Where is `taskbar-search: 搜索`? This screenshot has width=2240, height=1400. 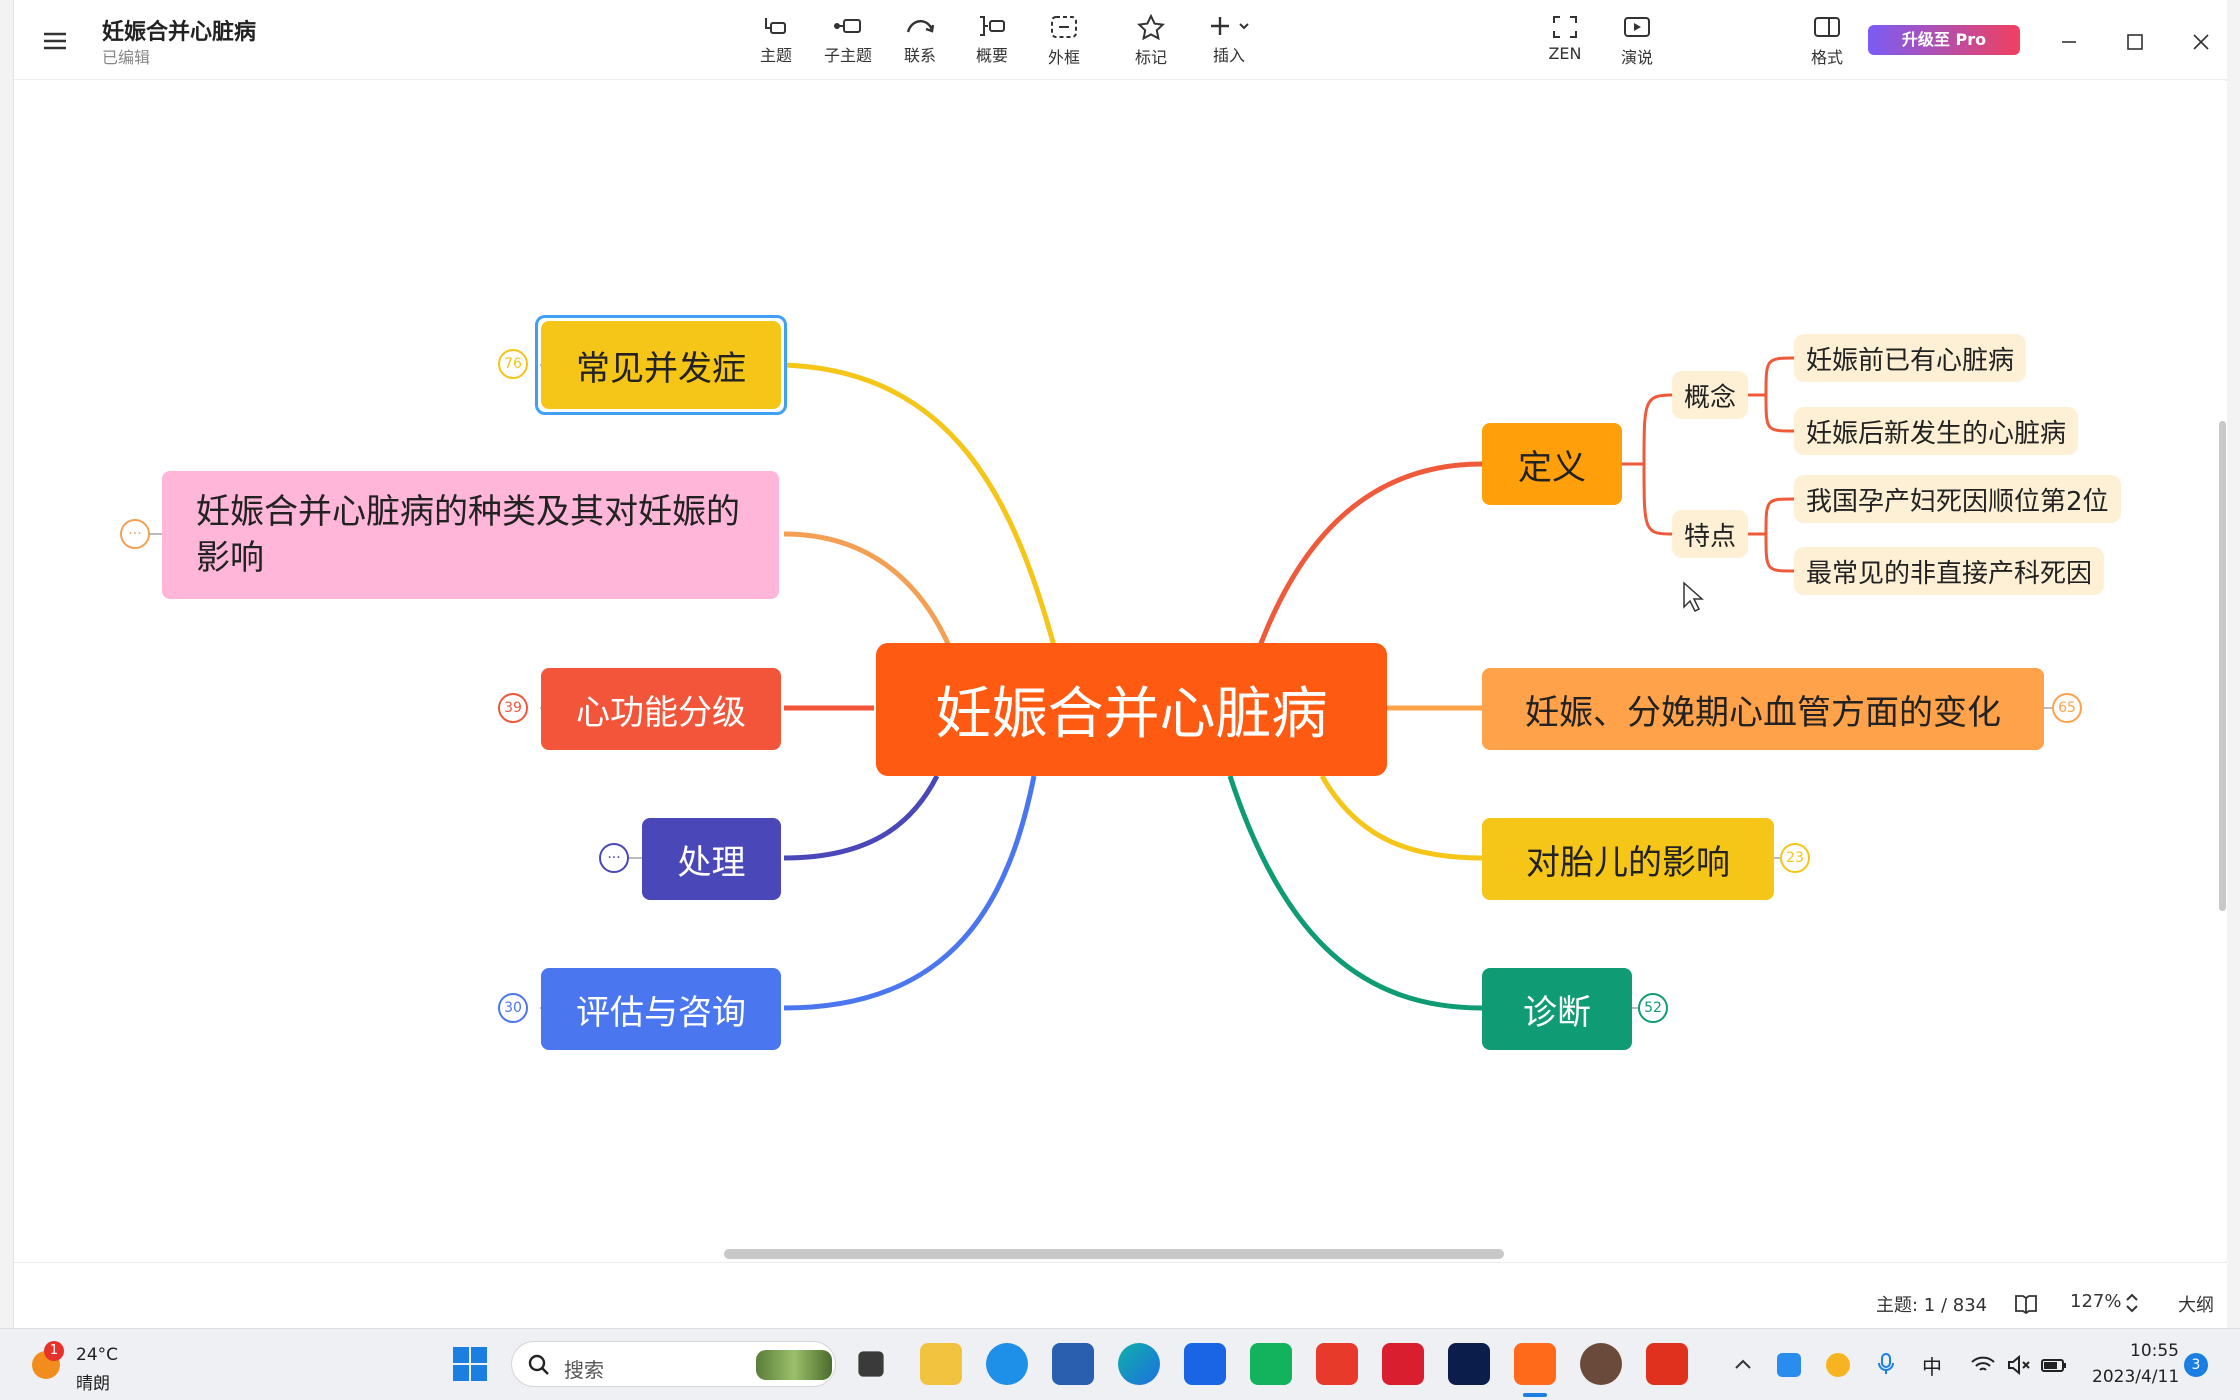 taskbar-search: 搜索 is located at coordinates (673, 1364).